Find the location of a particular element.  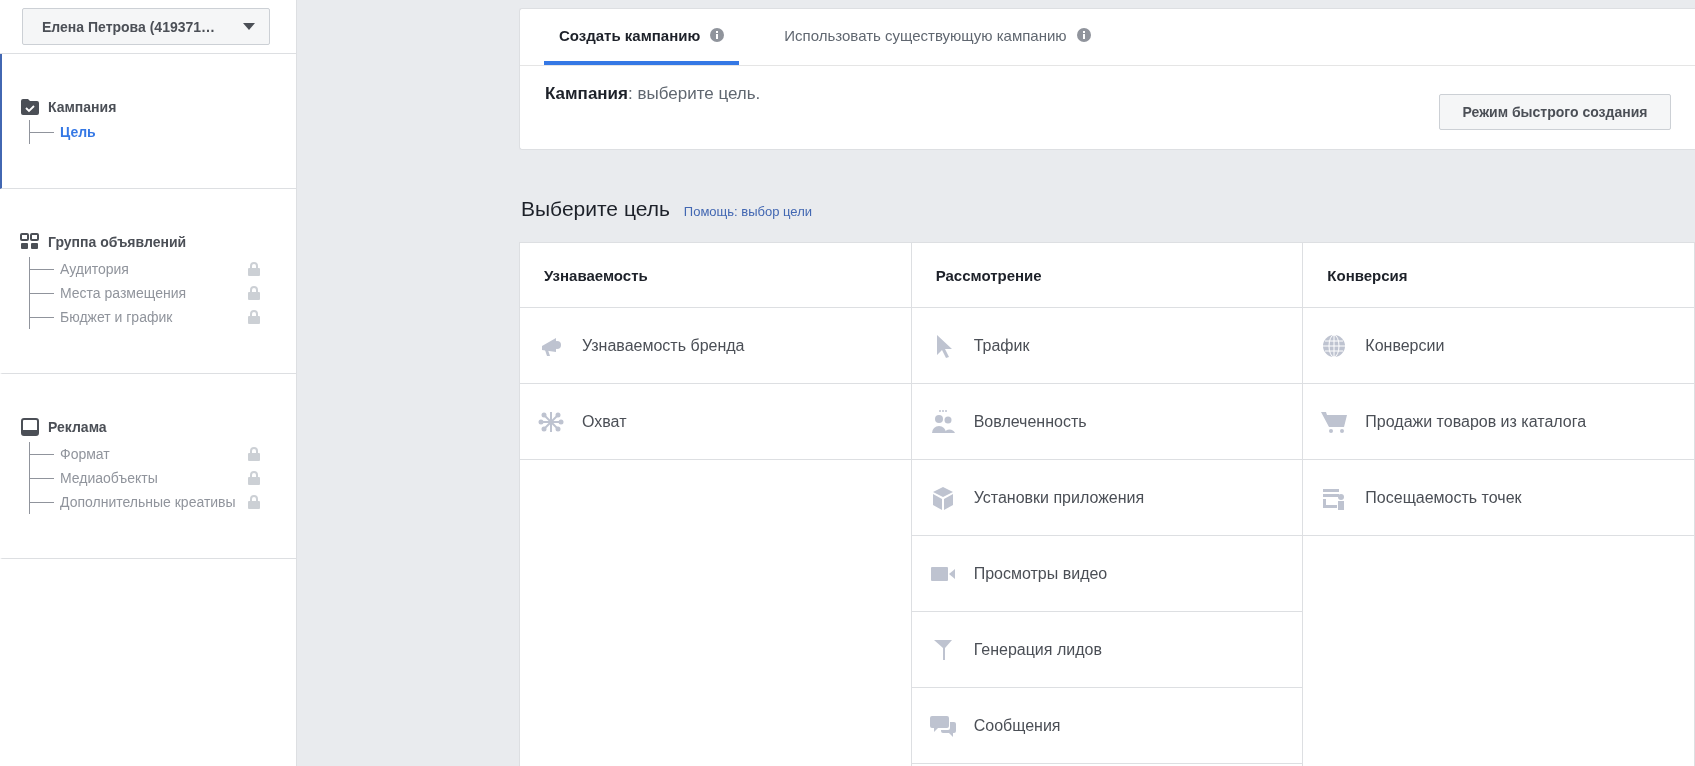

objective-option: Посещаемость точек is located at coordinates (1498, 498).